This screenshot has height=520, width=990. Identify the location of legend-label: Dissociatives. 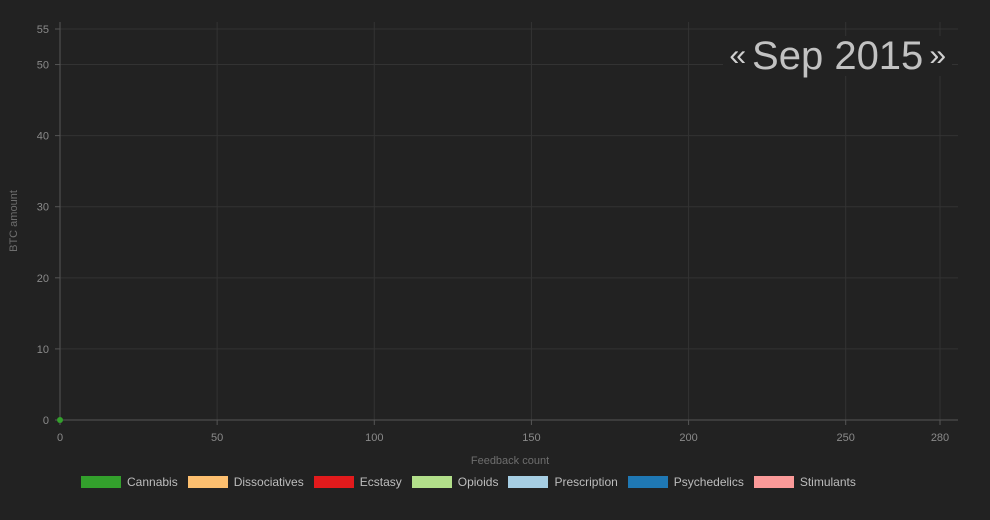
(268, 482).